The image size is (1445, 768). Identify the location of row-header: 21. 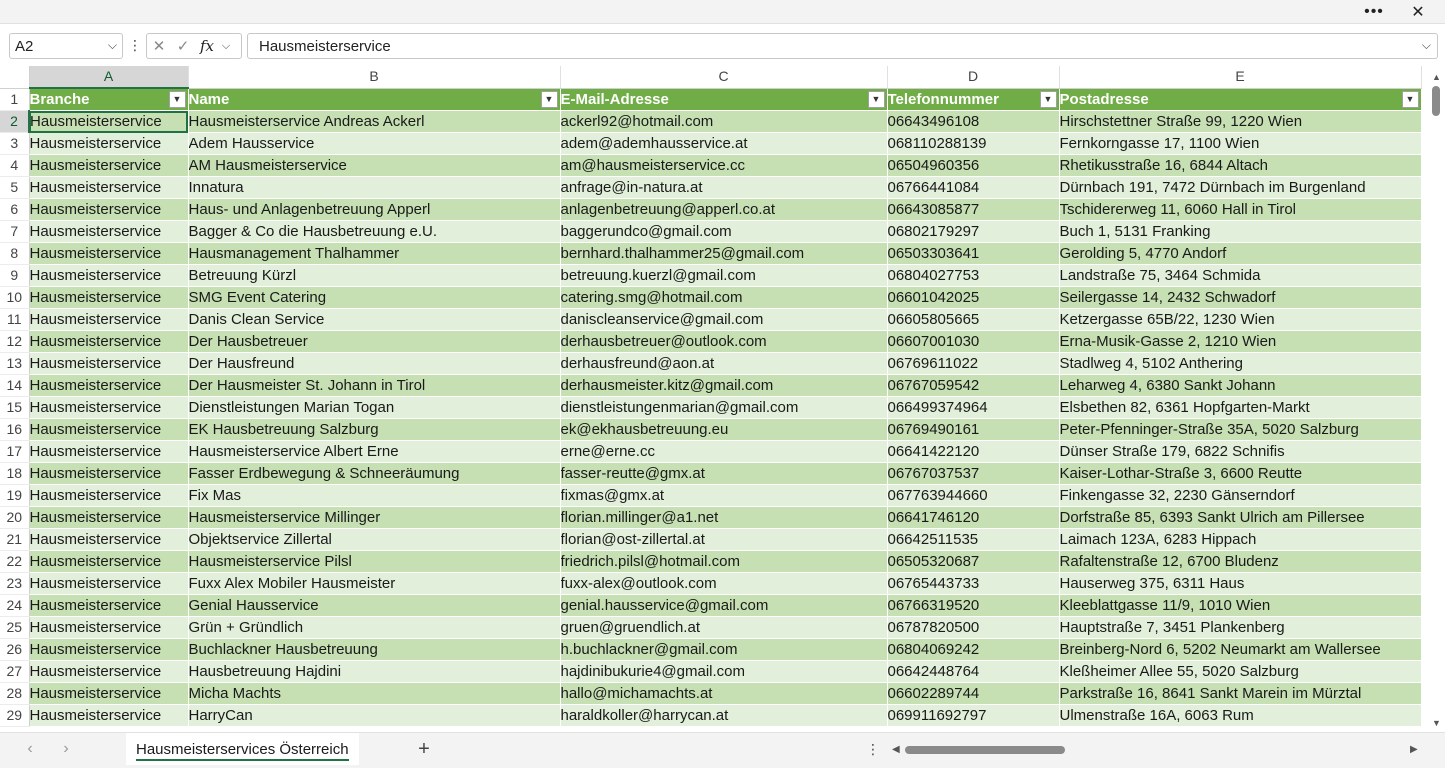
(15, 539).